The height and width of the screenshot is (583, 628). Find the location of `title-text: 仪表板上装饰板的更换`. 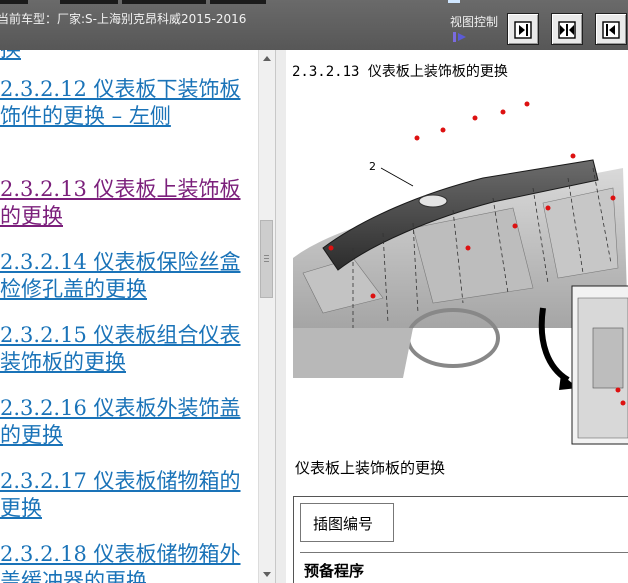

title-text: 仪表板上装饰板的更换 is located at coordinates (437, 72).